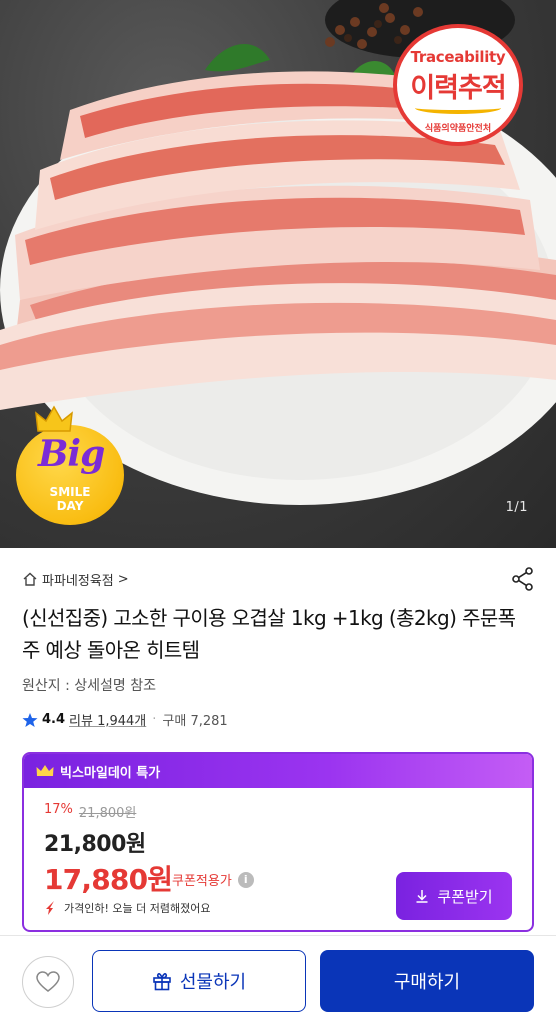 The height and width of the screenshot is (1024, 556). Describe the element at coordinates (162, 982) in the screenshot. I see `gift-icon` at that location.